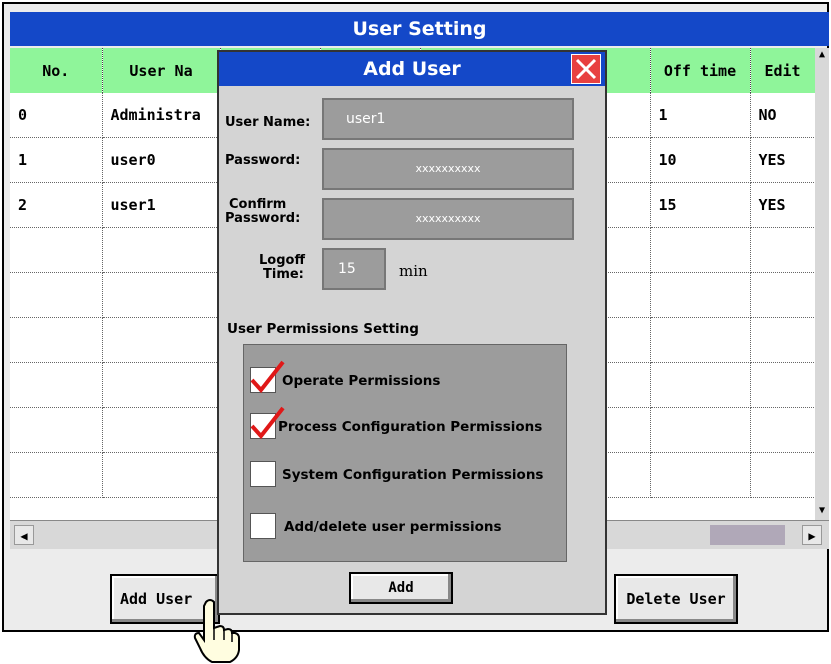 This screenshot has height=664, width=831. I want to click on table-cell: user0, so click(161, 160).